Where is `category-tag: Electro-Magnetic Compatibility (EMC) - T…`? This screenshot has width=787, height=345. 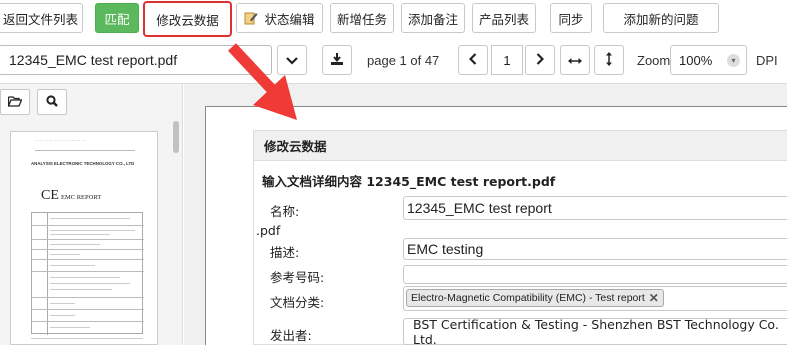
category-tag: Electro-Magnetic Compatibility (EMC) - T… is located at coordinates (535, 298).